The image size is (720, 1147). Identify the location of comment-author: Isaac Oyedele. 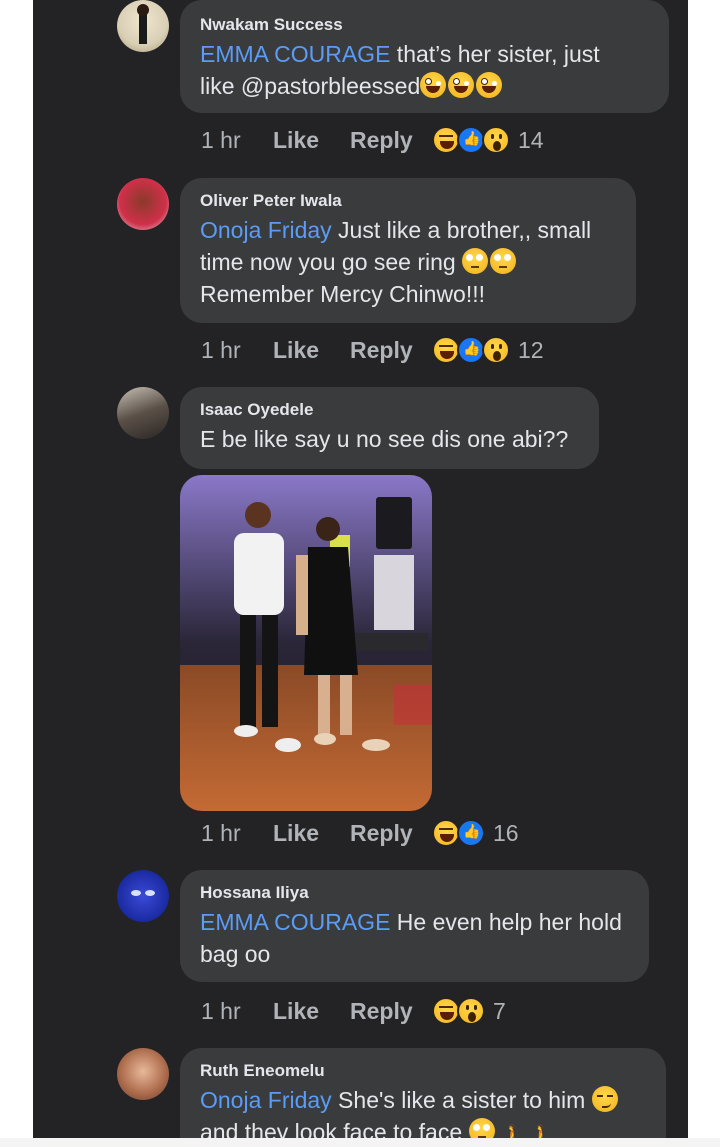
(389, 410).